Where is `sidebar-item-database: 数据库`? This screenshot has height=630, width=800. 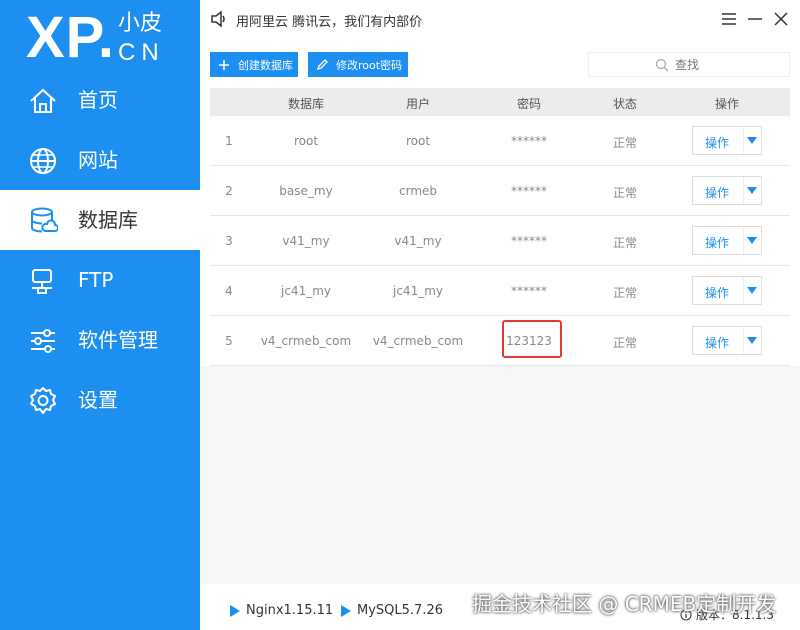
sidebar-item-database: 数据库 is located at coordinates (100, 220).